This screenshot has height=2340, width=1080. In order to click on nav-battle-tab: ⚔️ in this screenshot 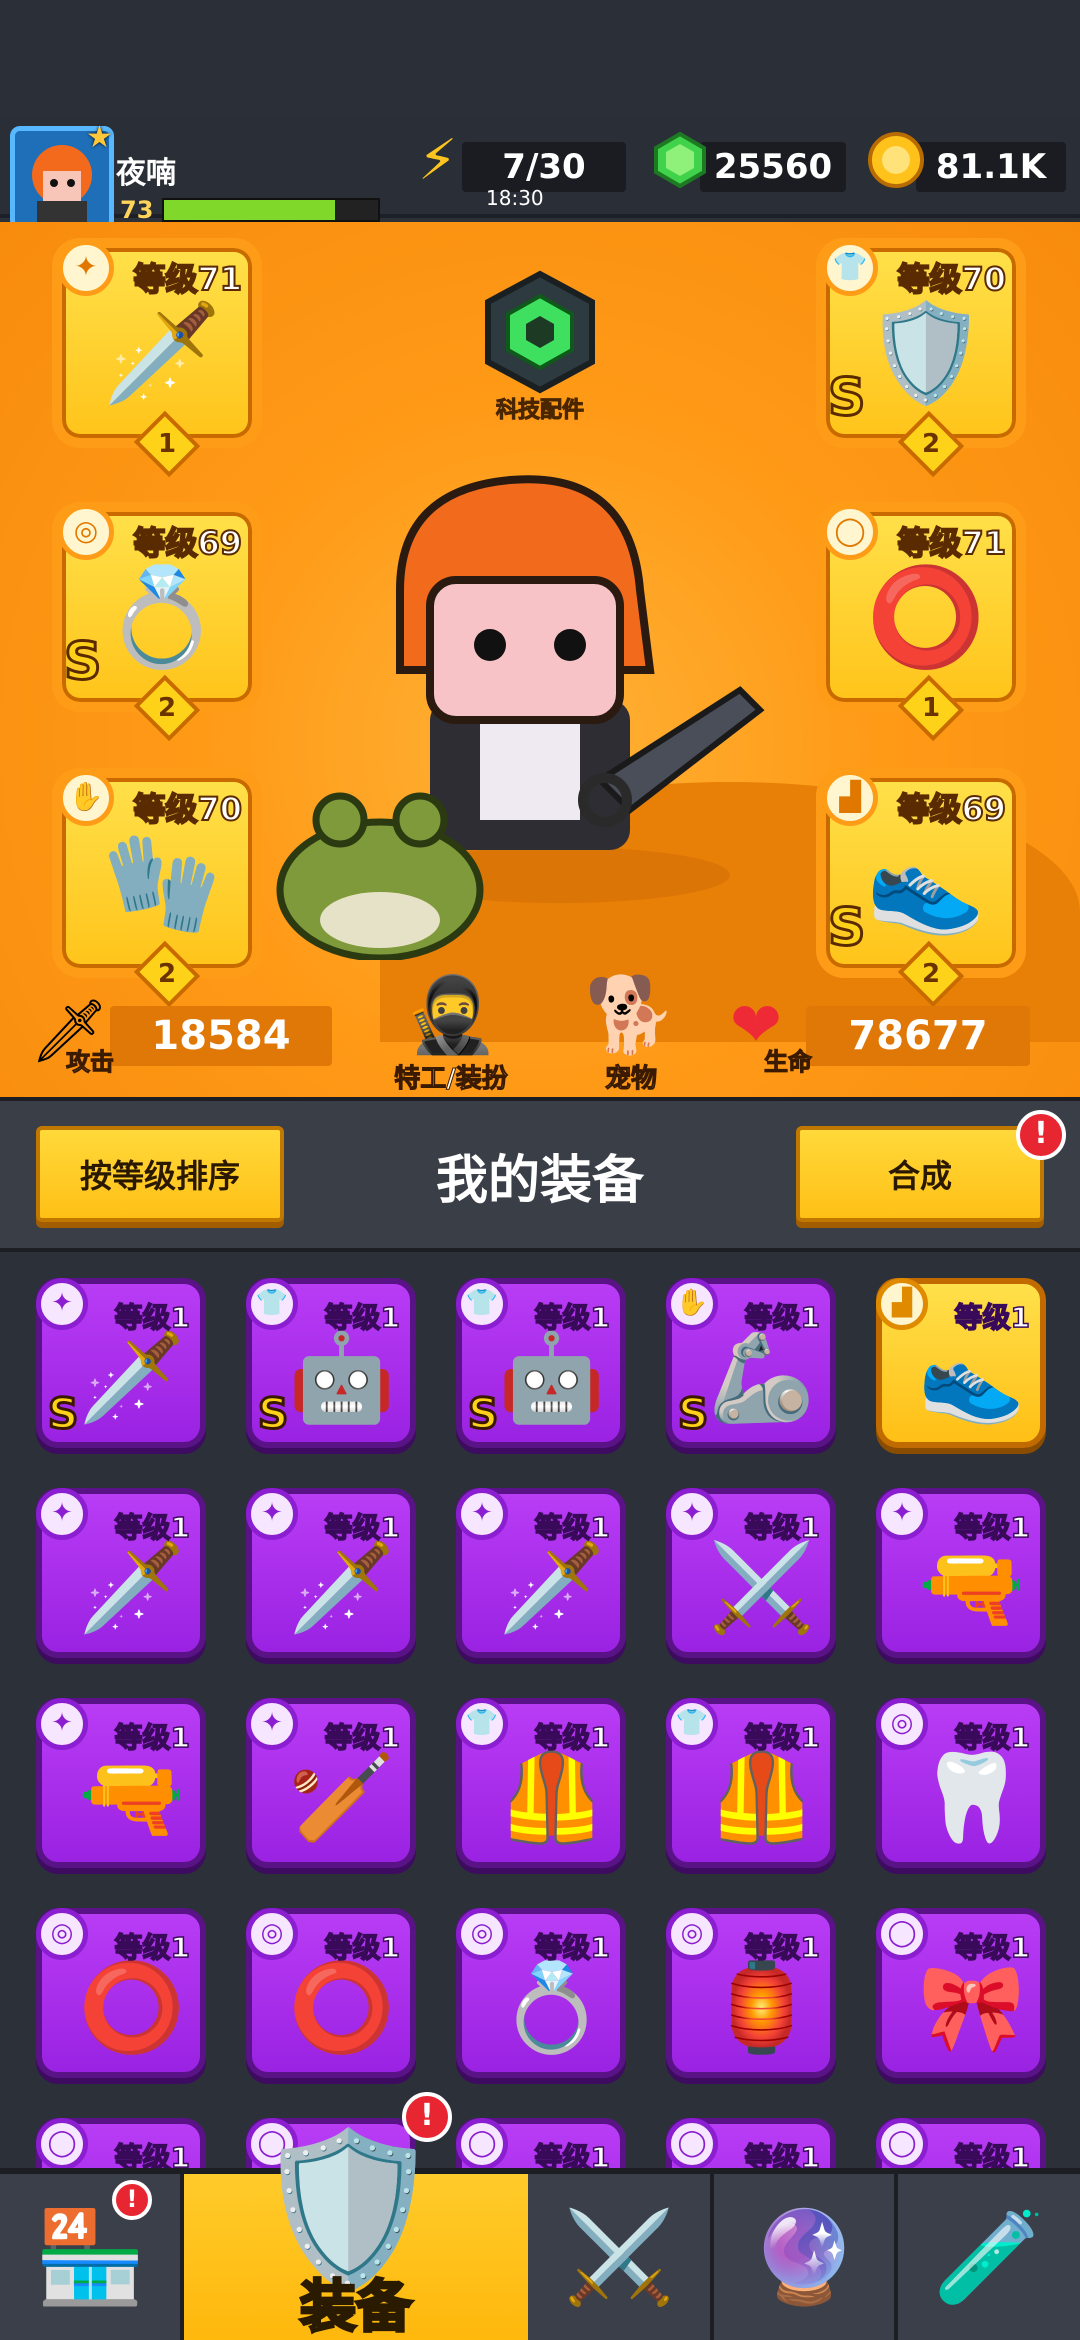, I will do `click(621, 2257)`.